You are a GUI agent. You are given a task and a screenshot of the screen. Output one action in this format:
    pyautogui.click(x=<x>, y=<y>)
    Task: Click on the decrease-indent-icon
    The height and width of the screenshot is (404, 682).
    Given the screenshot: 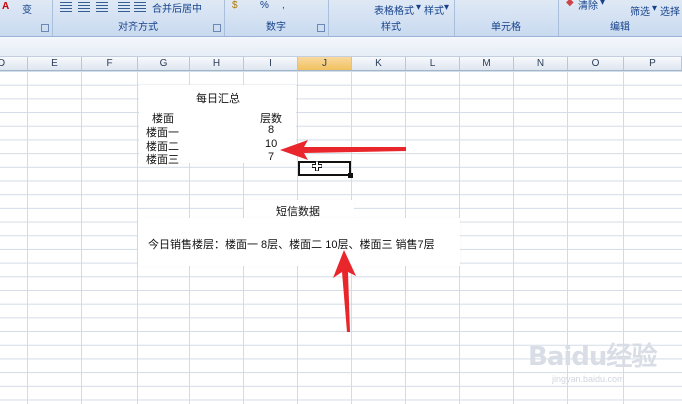 What is the action you would take?
    pyautogui.click(x=124, y=7)
    